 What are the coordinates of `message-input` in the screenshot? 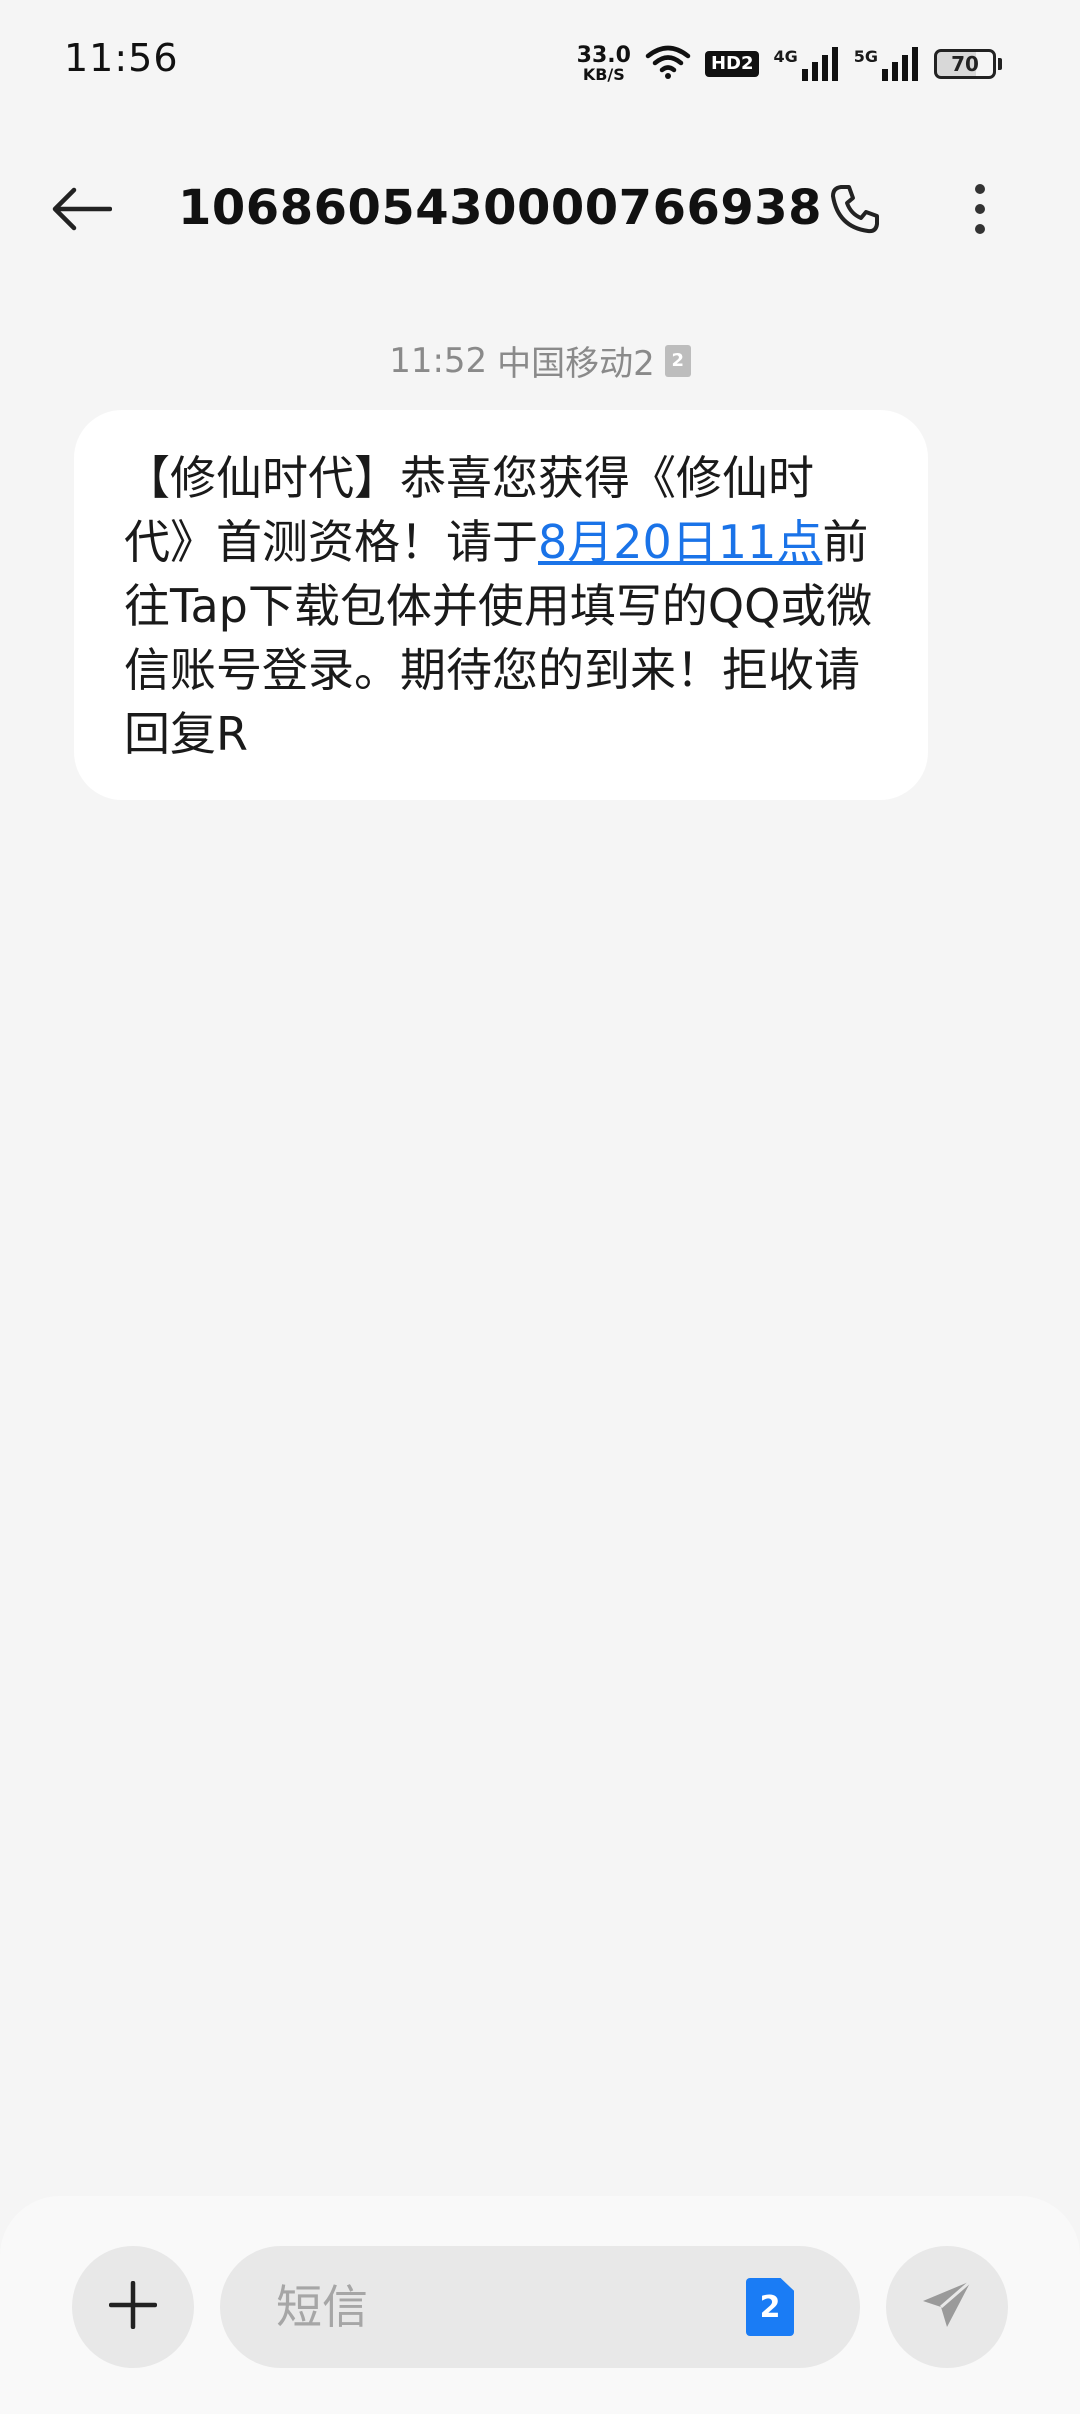 It's located at (484, 2307).